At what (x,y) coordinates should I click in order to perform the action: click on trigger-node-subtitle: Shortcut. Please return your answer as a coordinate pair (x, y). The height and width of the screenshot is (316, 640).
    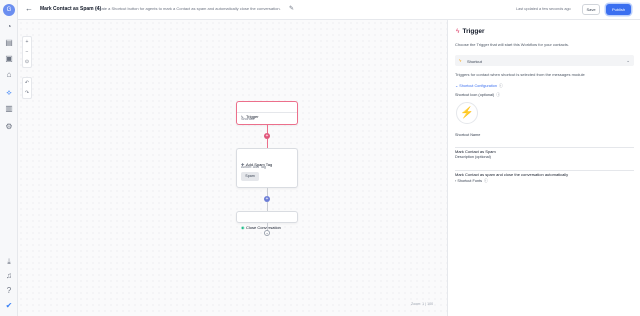
    Looking at the image, I should click on (248, 119).